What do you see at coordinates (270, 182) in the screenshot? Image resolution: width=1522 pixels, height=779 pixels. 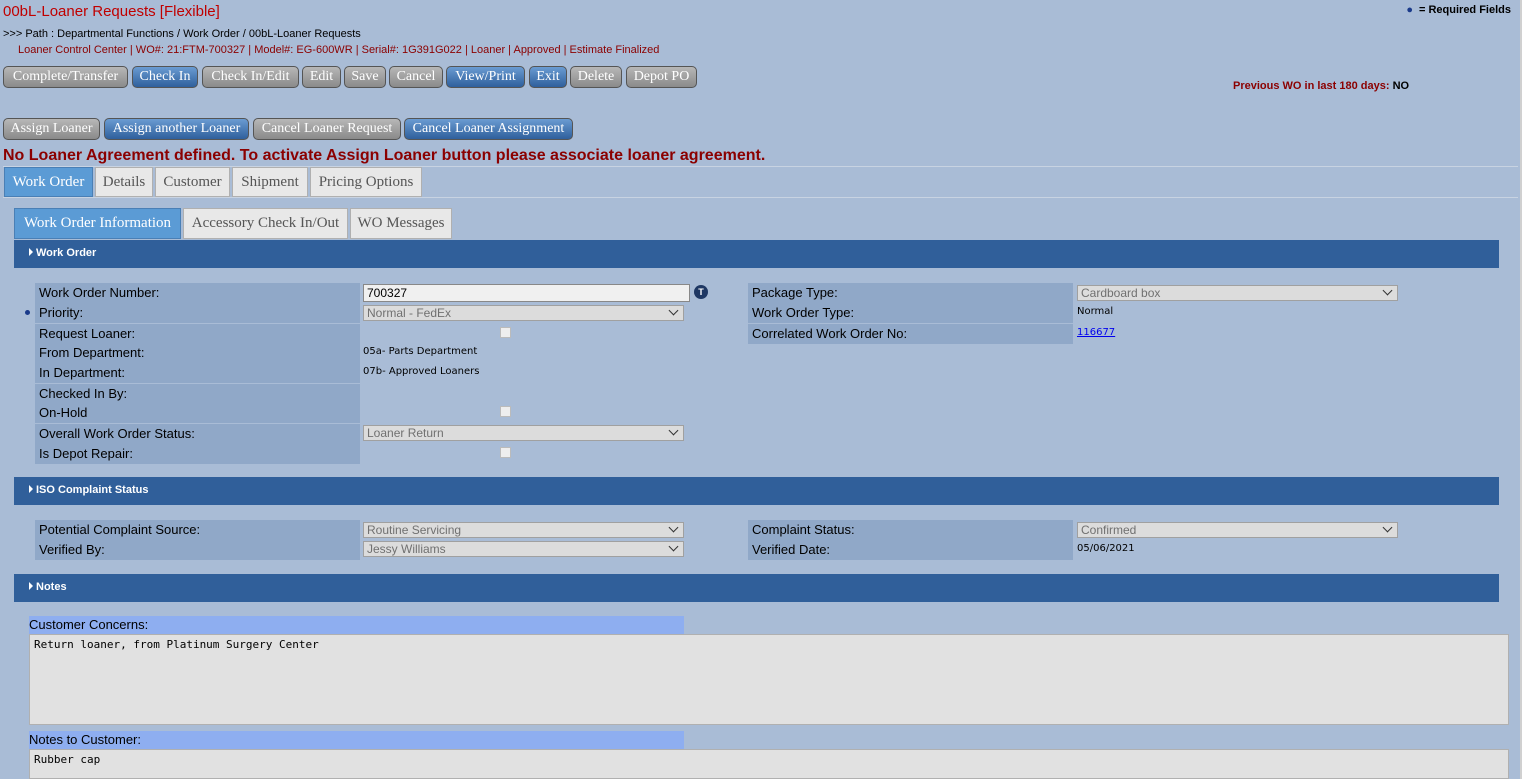 I see `tab-shipment: Shipment` at bounding box center [270, 182].